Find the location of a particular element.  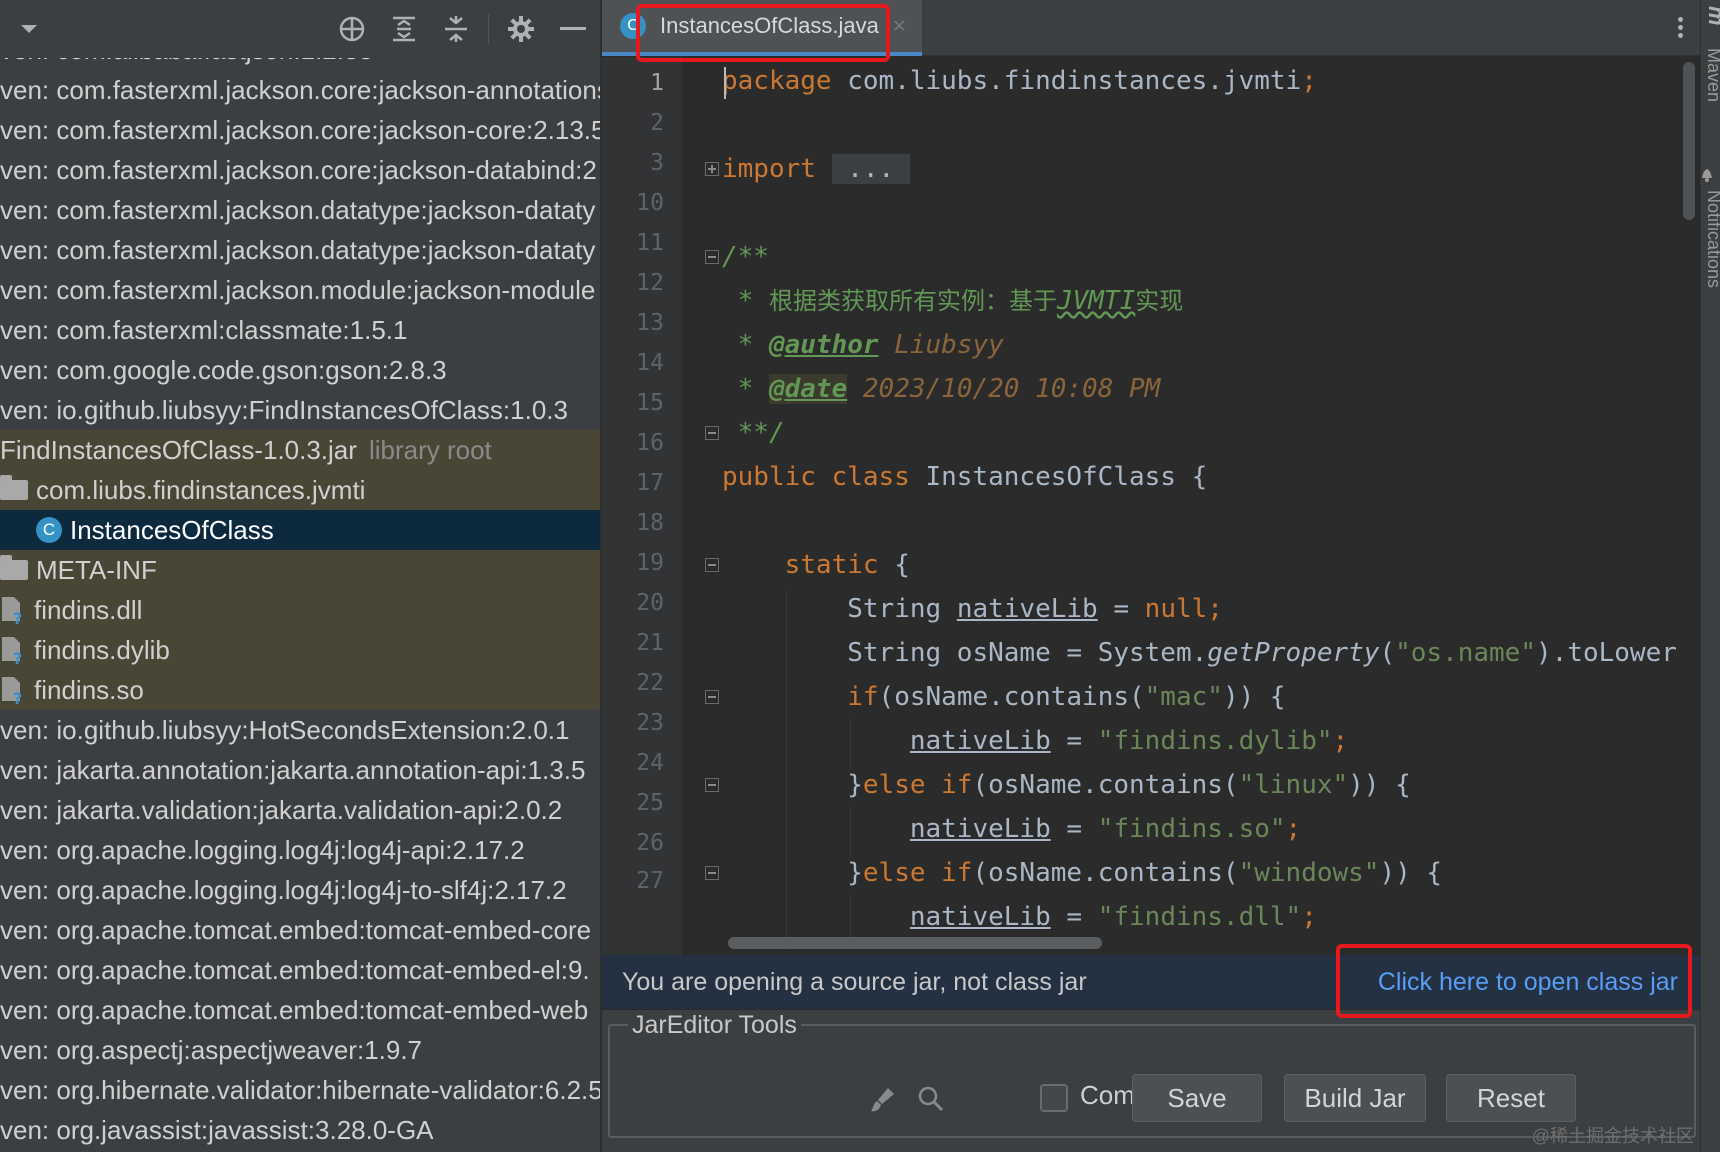

code-line-13: * @author Liubsyy is located at coordinates (863, 345).